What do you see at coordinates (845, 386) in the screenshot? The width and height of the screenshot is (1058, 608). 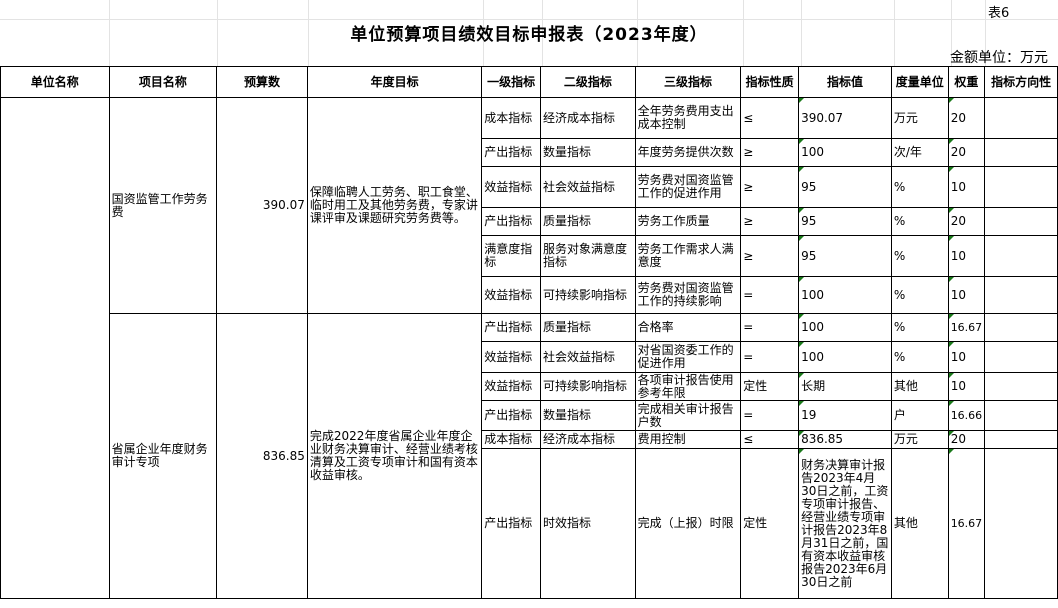 I see `value-cell: 长期` at bounding box center [845, 386].